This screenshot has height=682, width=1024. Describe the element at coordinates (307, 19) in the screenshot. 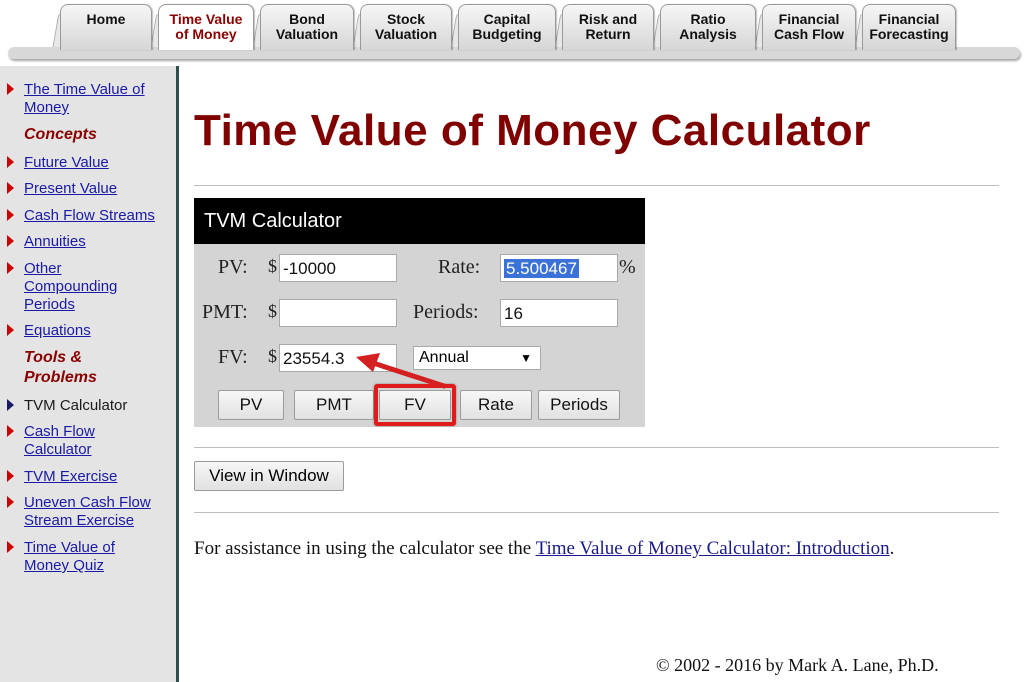

I see `tab-label: Bond` at that location.